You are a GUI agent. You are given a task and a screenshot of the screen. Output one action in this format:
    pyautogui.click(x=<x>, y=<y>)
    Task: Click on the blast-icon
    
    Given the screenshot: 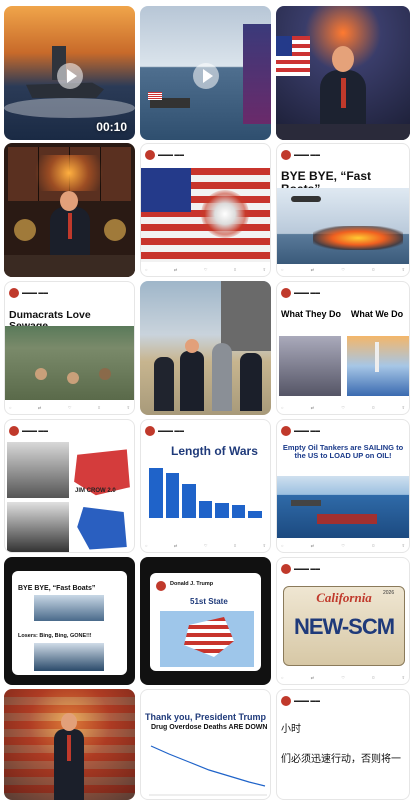 What is the action you would take?
    pyautogui.click(x=225, y=214)
    